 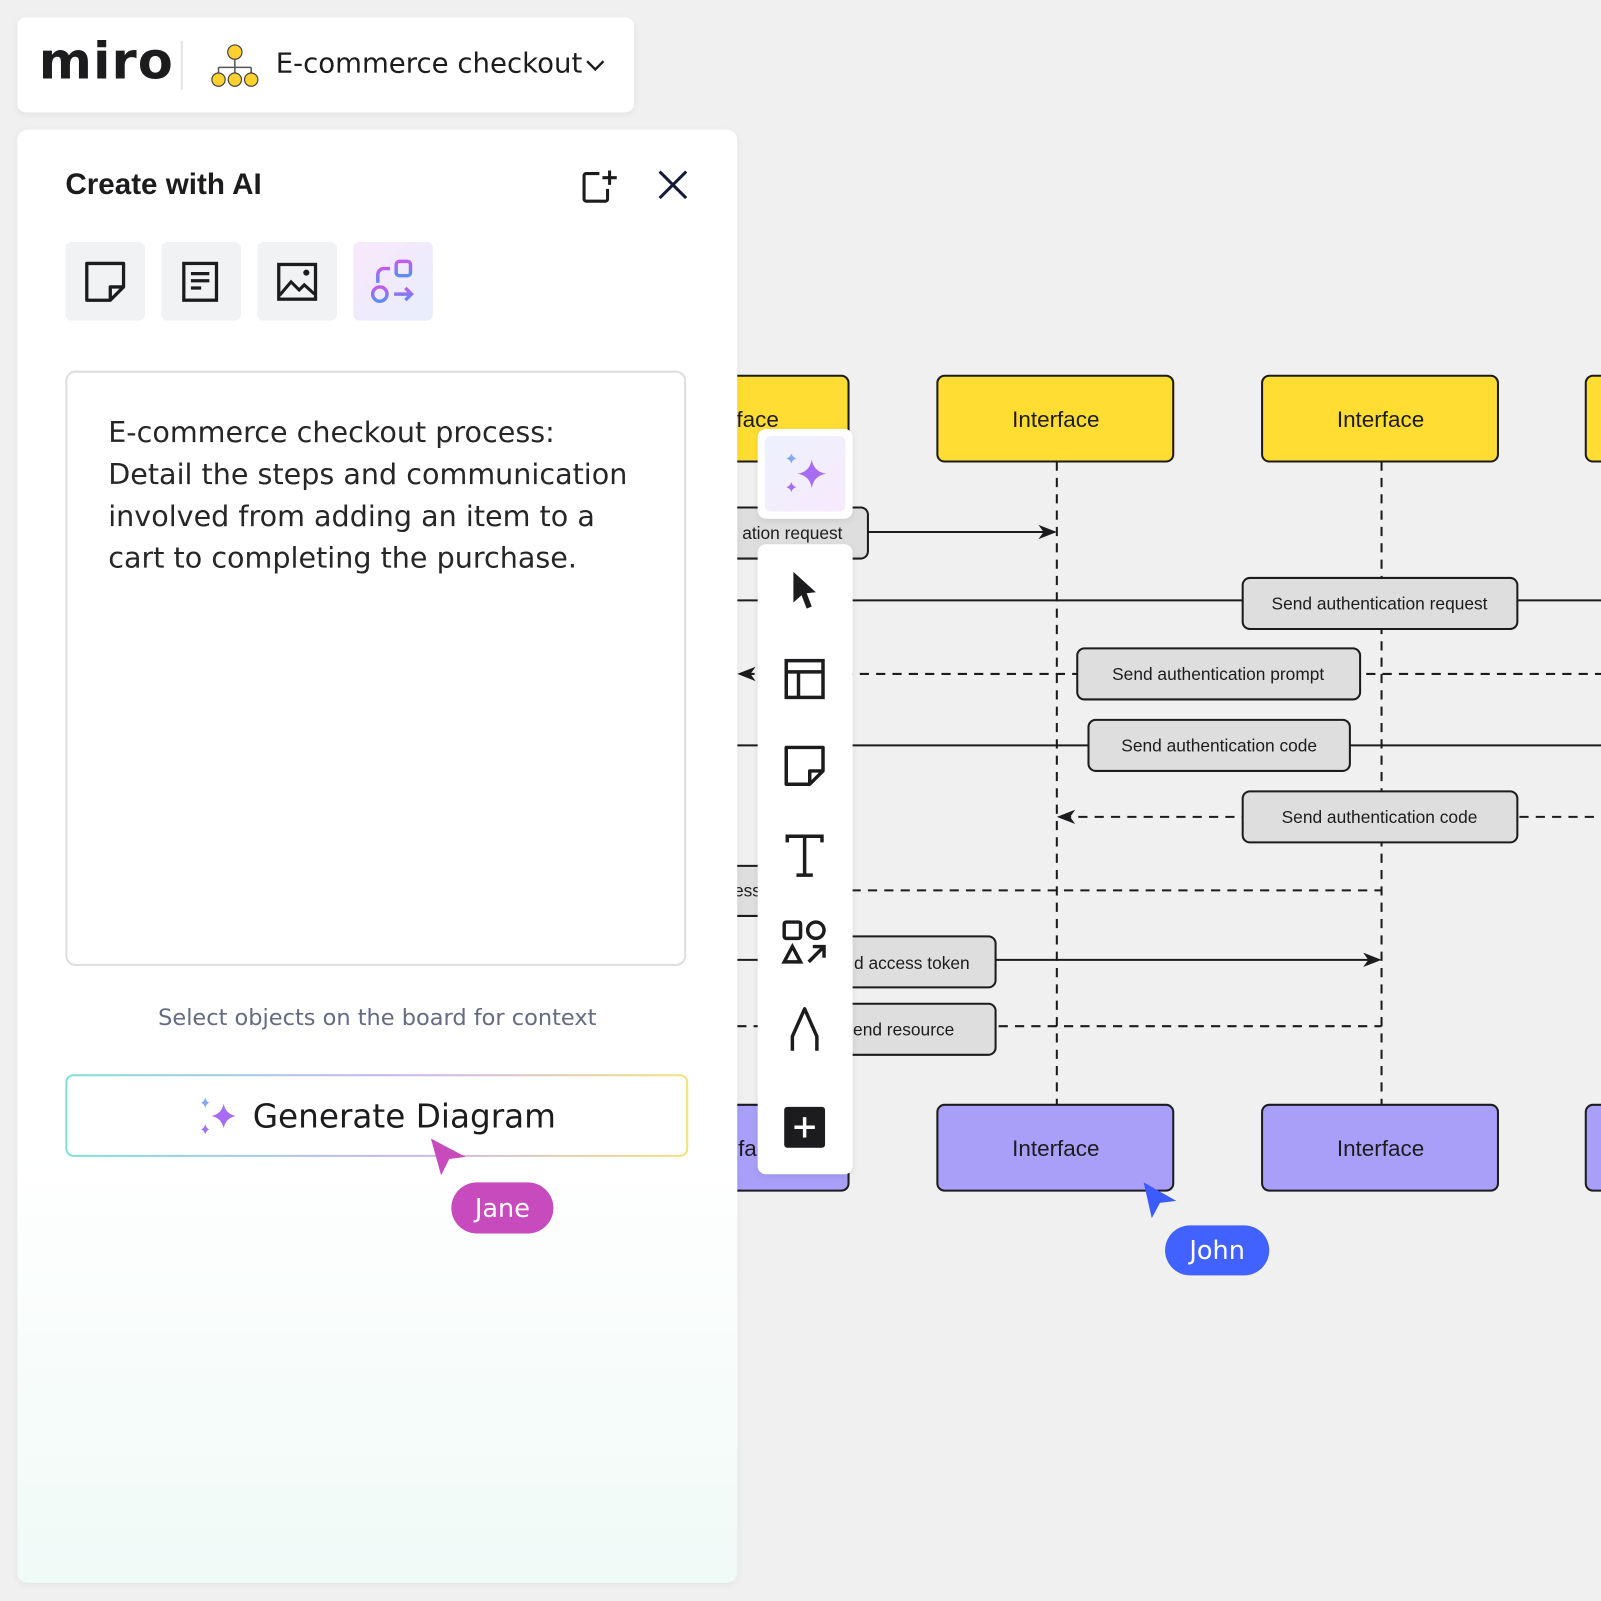 I want to click on diagram-icon, so click(x=392, y=281).